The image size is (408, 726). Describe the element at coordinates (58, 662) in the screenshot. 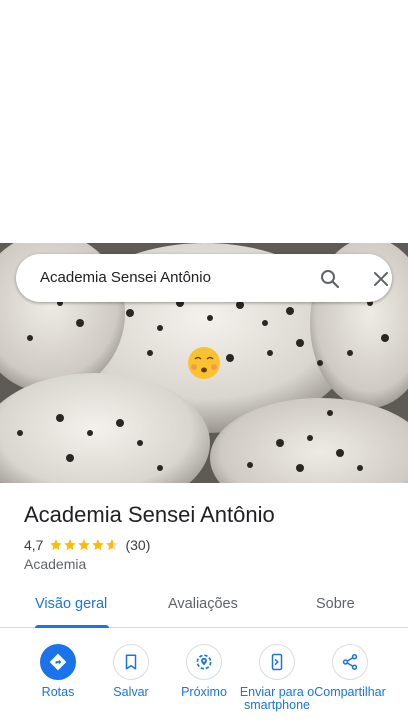

I see `directions-icon` at that location.